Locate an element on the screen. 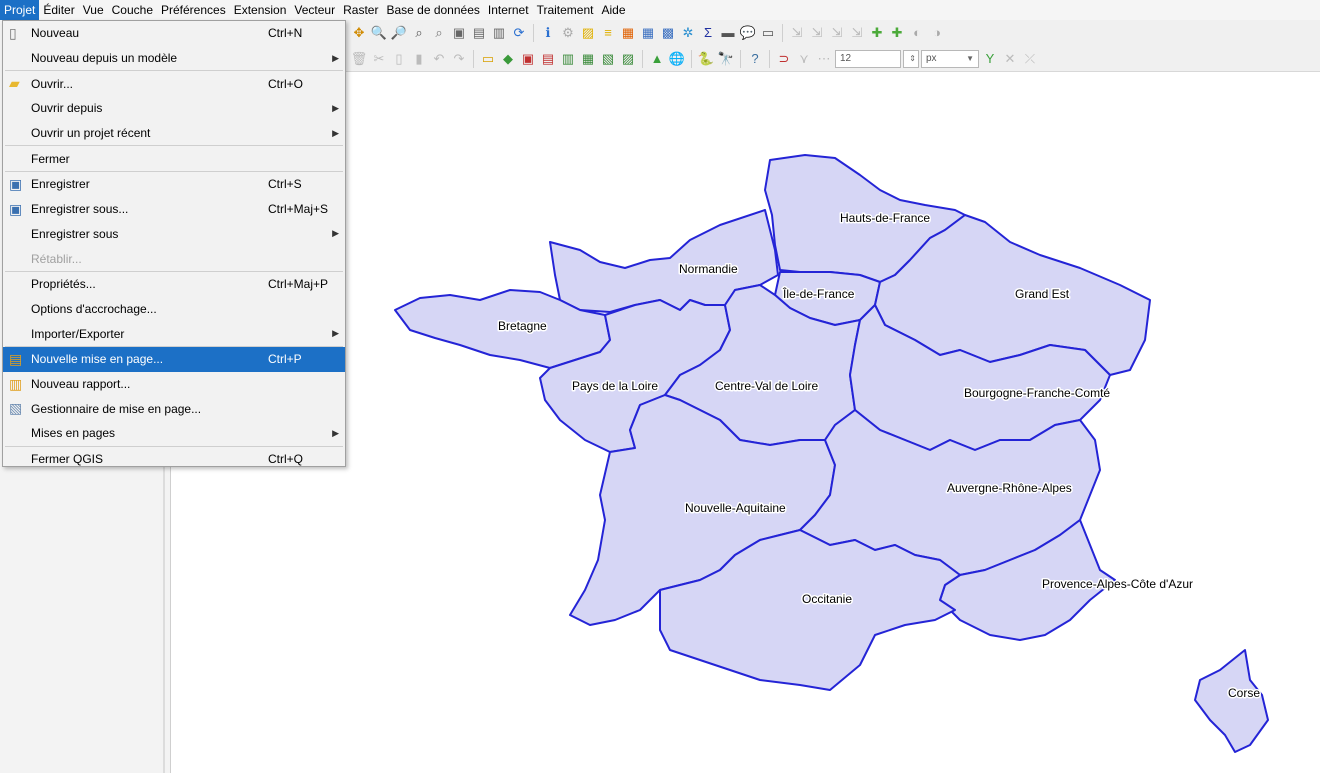 This screenshot has width=1320, height=776. move-label-icon: ▥ is located at coordinates (568, 59).